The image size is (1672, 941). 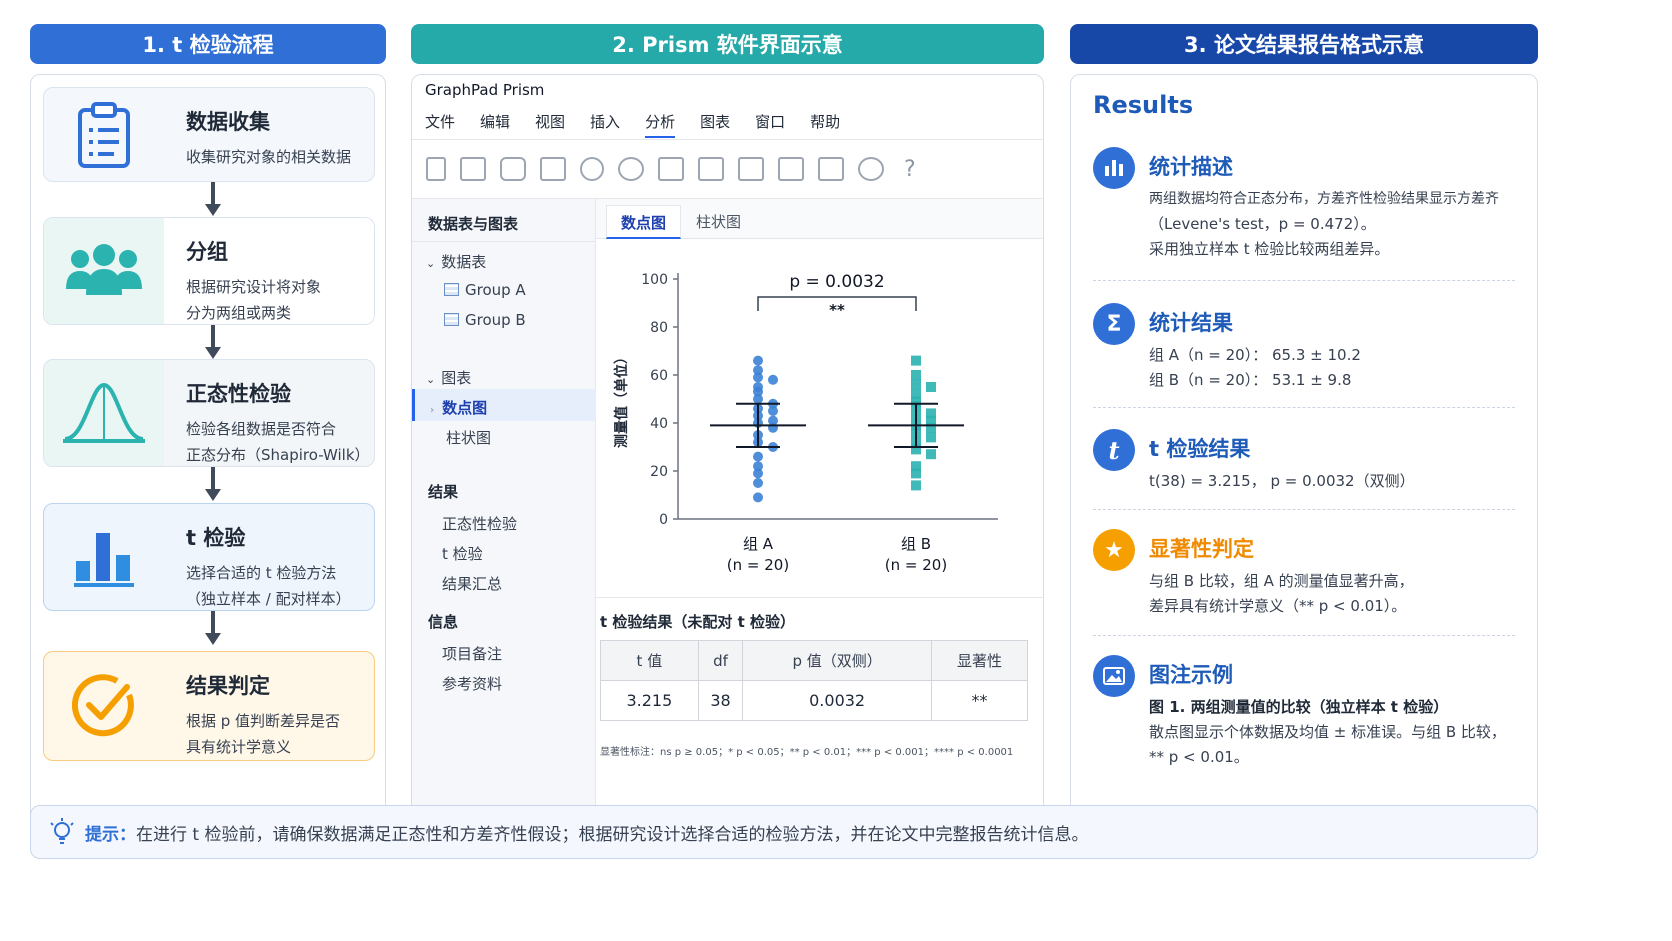 I want to click on section-title: t 检验结果, so click(x=1200, y=449).